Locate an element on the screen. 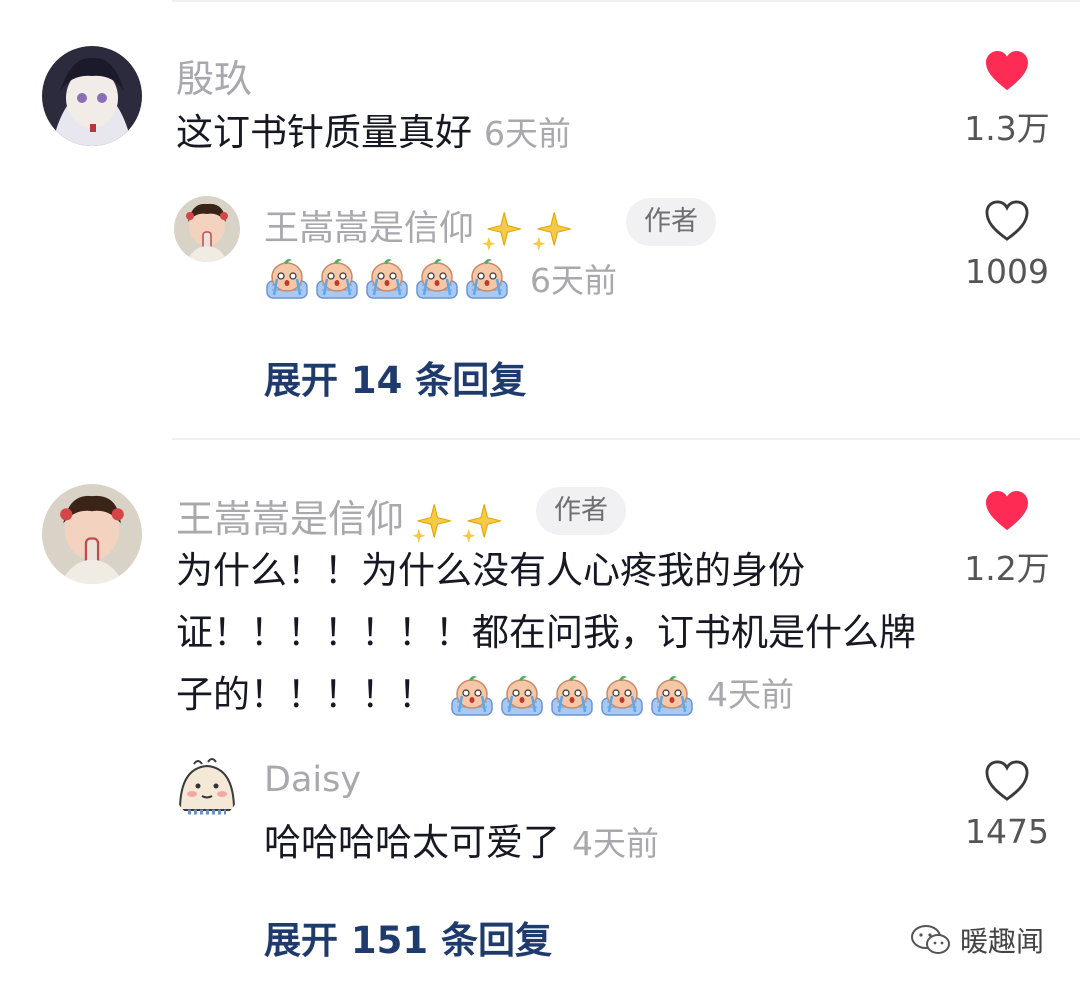  watermark: 暖趣闻 is located at coordinates (977, 940).